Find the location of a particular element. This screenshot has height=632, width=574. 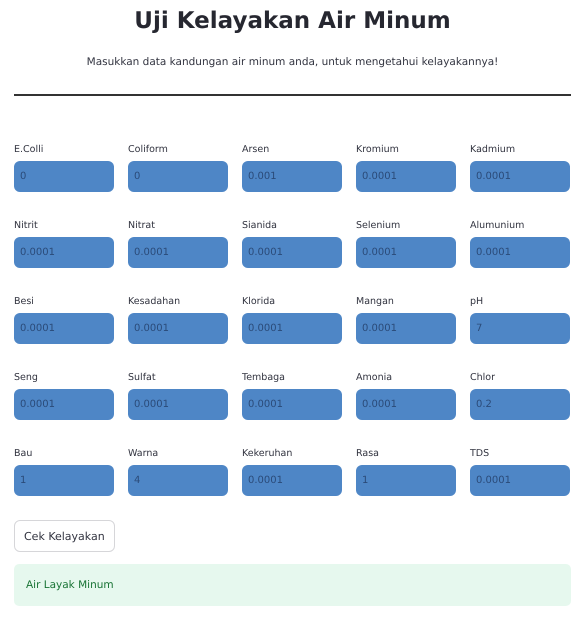

input-field: 0.001 is located at coordinates (292, 176).